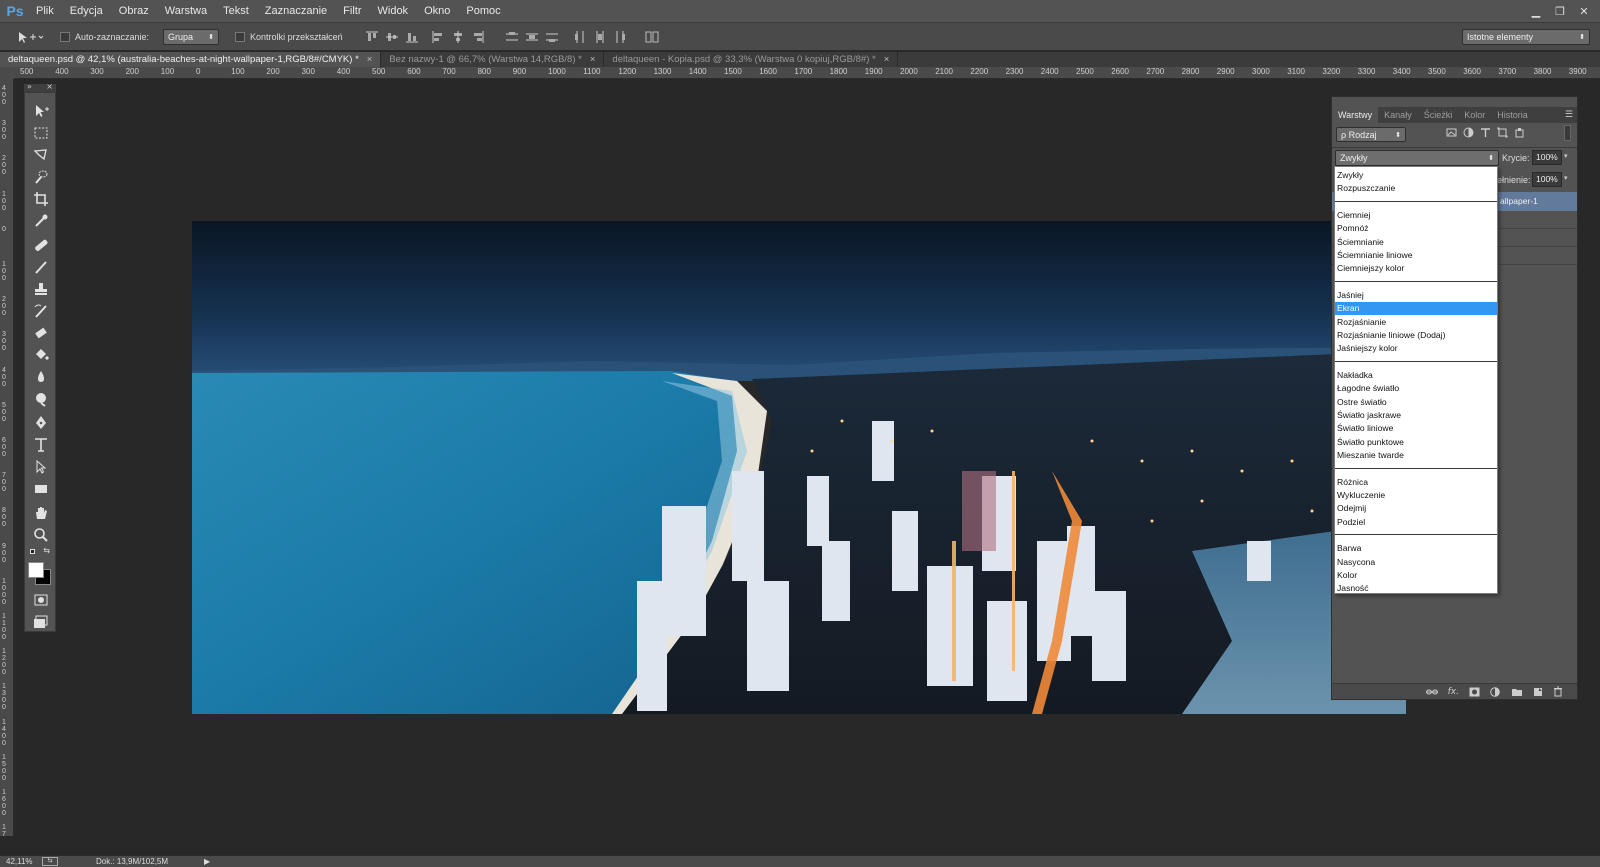 This screenshot has width=1600, height=867. Describe the element at coordinates (438, 37) in the screenshot. I see `align-left-icon` at that location.